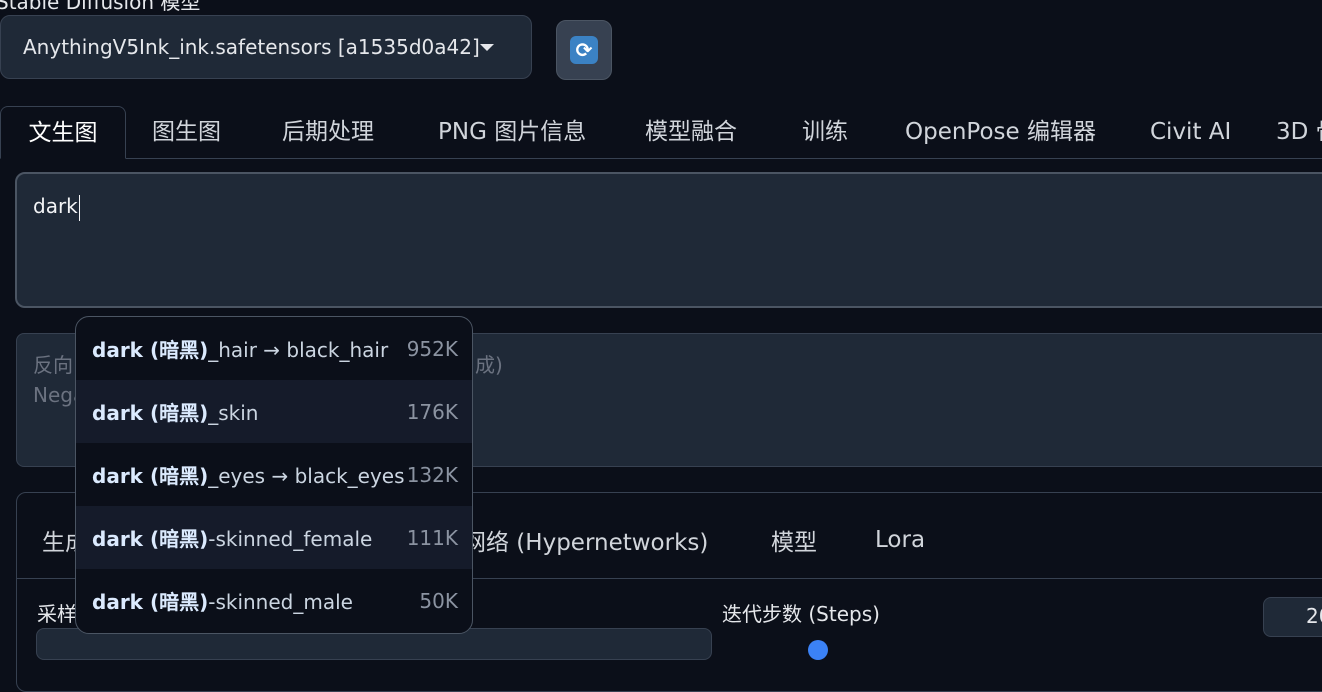  I want to click on autocomplete-item: dark (暗黑)_eyes → black_eyes 132K, so click(274, 474).